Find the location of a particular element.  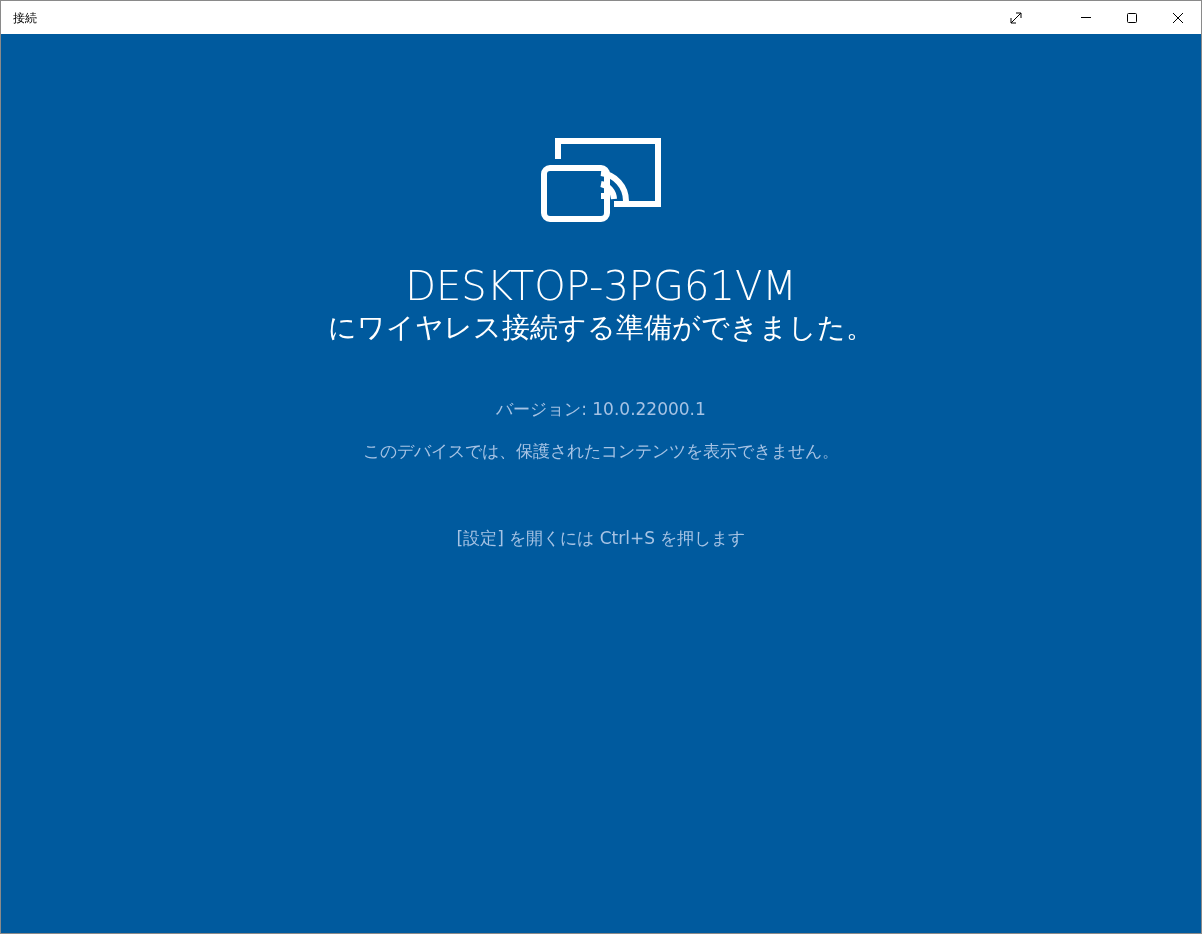

close-icon is located at coordinates (1178, 17).